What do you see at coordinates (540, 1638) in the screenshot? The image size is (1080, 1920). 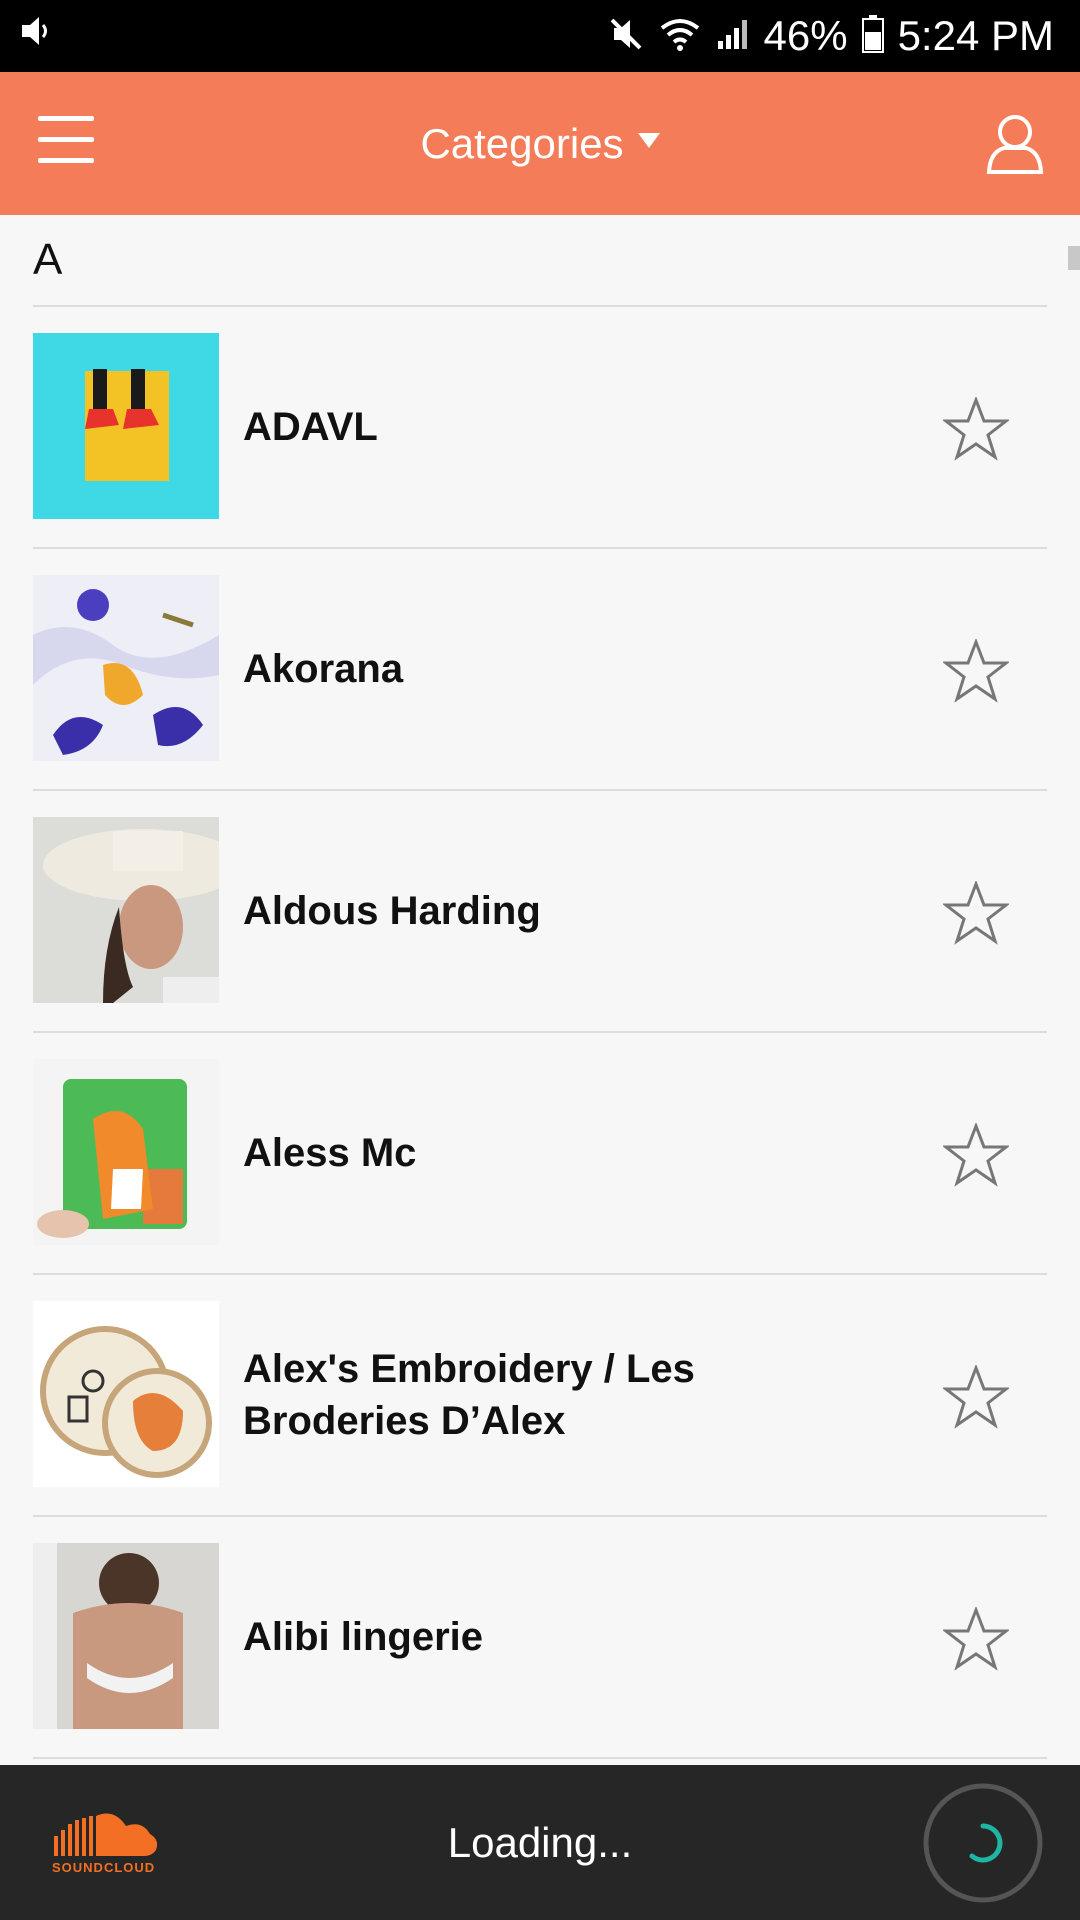 I see `list-item: Alibi lingerie` at bounding box center [540, 1638].